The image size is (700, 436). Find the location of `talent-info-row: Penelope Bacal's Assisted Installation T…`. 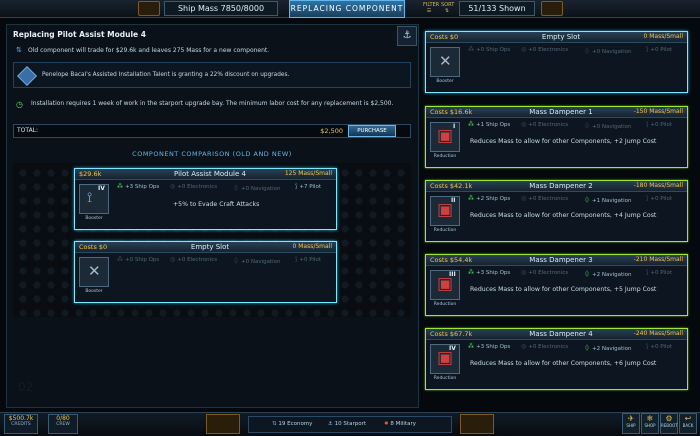

talent-info-row: Penelope Bacal's Assisted Installation T… is located at coordinates (212, 75).